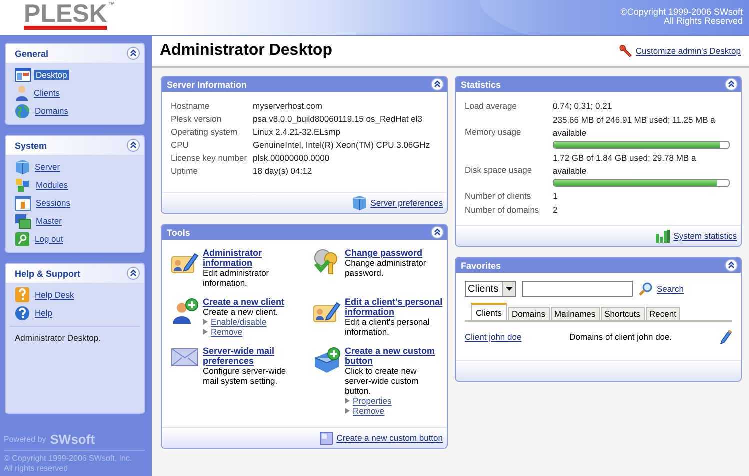 Image resolution: width=749 pixels, height=476 pixels. I want to click on sub-link: Properties, so click(372, 401).